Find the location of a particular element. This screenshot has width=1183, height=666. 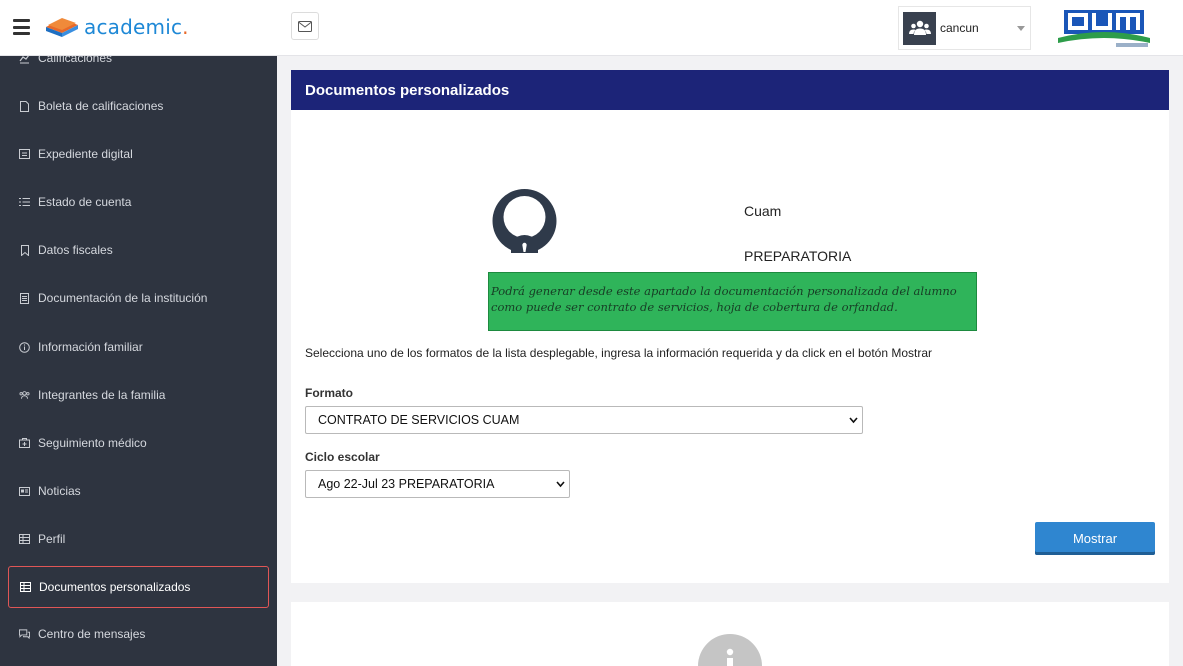

sidebar-item-label: Integrantes de la familia is located at coordinates (102, 395).